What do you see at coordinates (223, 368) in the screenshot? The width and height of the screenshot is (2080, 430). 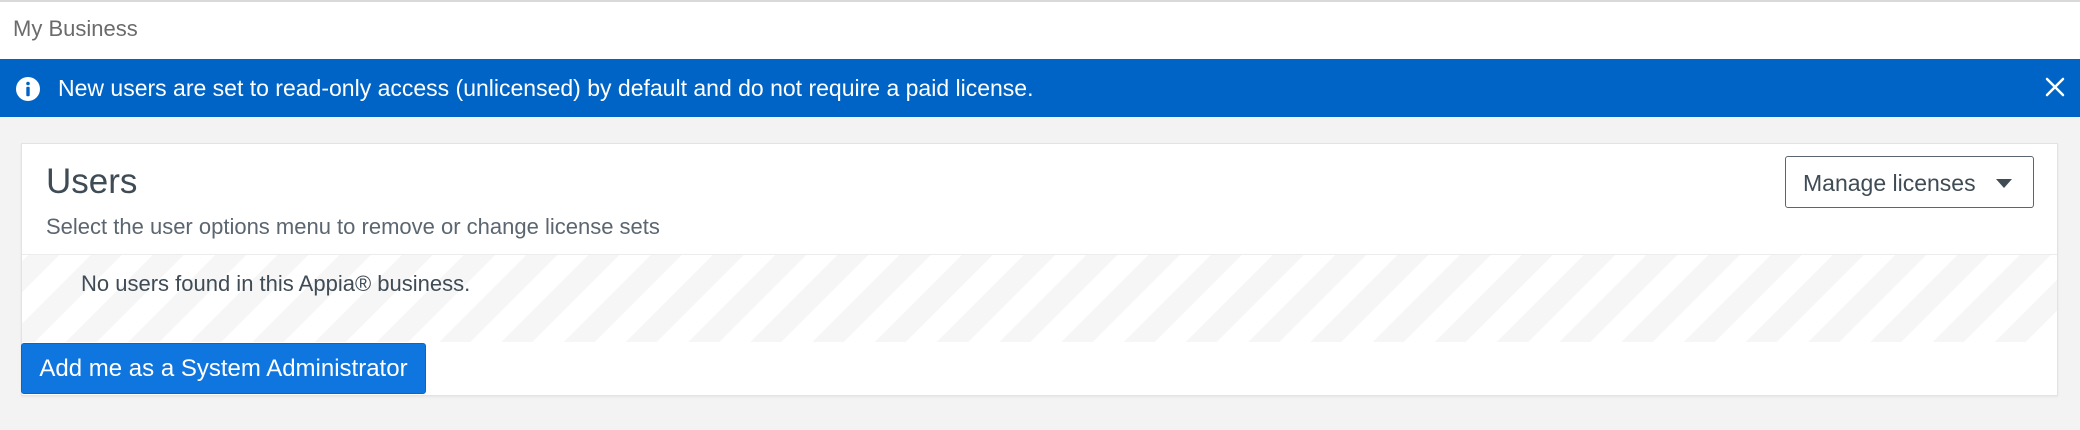 I see `add-system-admin-button: Add me as a System Administrator` at bounding box center [223, 368].